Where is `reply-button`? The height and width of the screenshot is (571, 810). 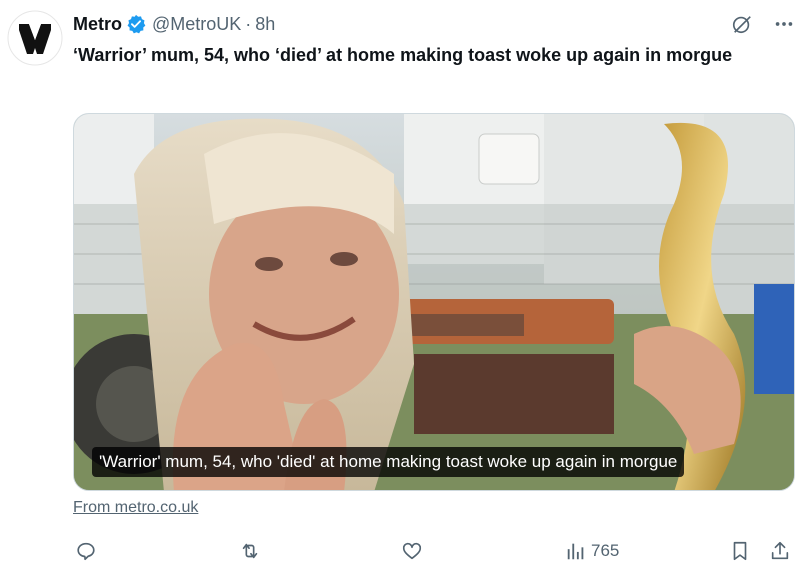 reply-button is located at coordinates (86, 551).